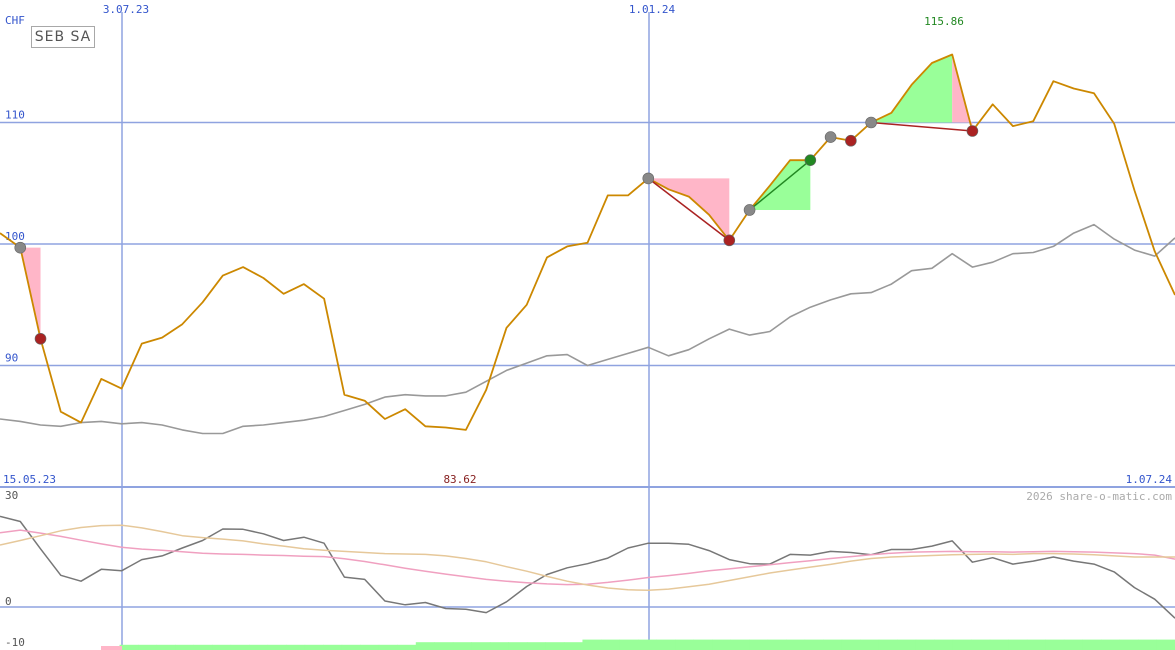  Describe the element at coordinates (15, 236) in the screenshot. I see `y-tick-label-100: 100` at that location.